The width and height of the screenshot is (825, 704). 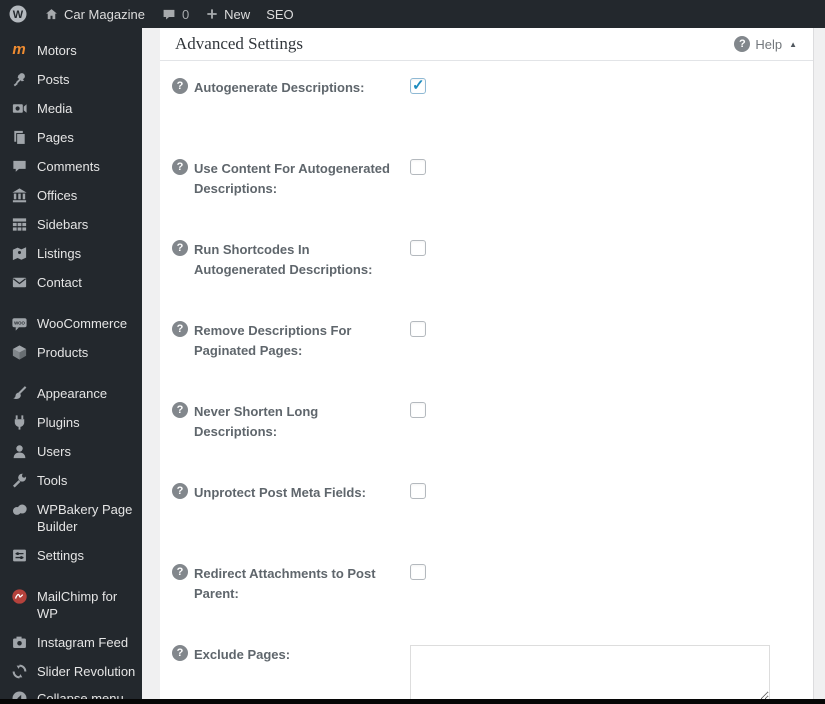 I want to click on sidebar-item-woocommerce: WOO WooCommerce, so click(x=71, y=323).